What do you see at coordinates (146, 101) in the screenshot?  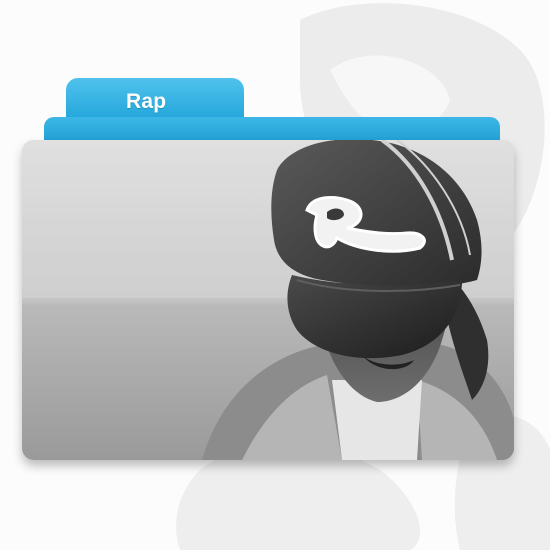 I see `folder-label: Rap` at bounding box center [146, 101].